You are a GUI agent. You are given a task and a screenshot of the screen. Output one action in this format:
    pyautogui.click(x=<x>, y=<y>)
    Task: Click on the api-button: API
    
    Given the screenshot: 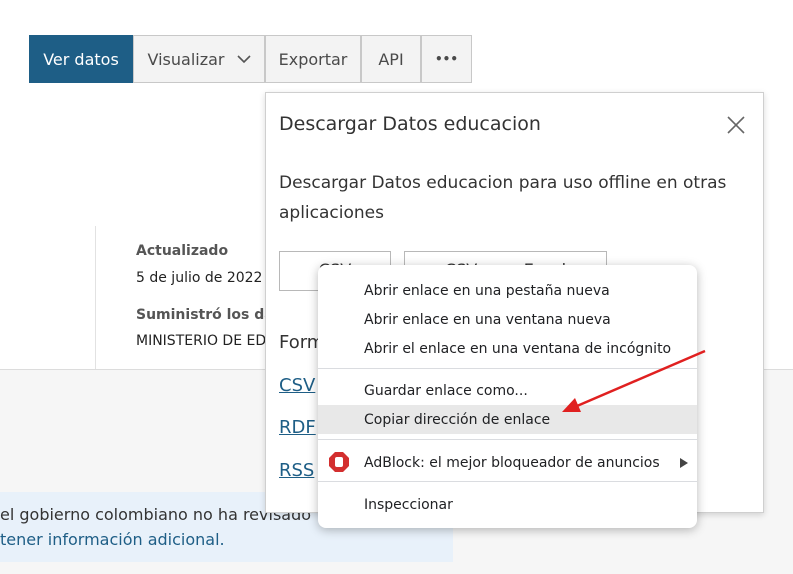 What is the action you would take?
    pyautogui.click(x=391, y=59)
    